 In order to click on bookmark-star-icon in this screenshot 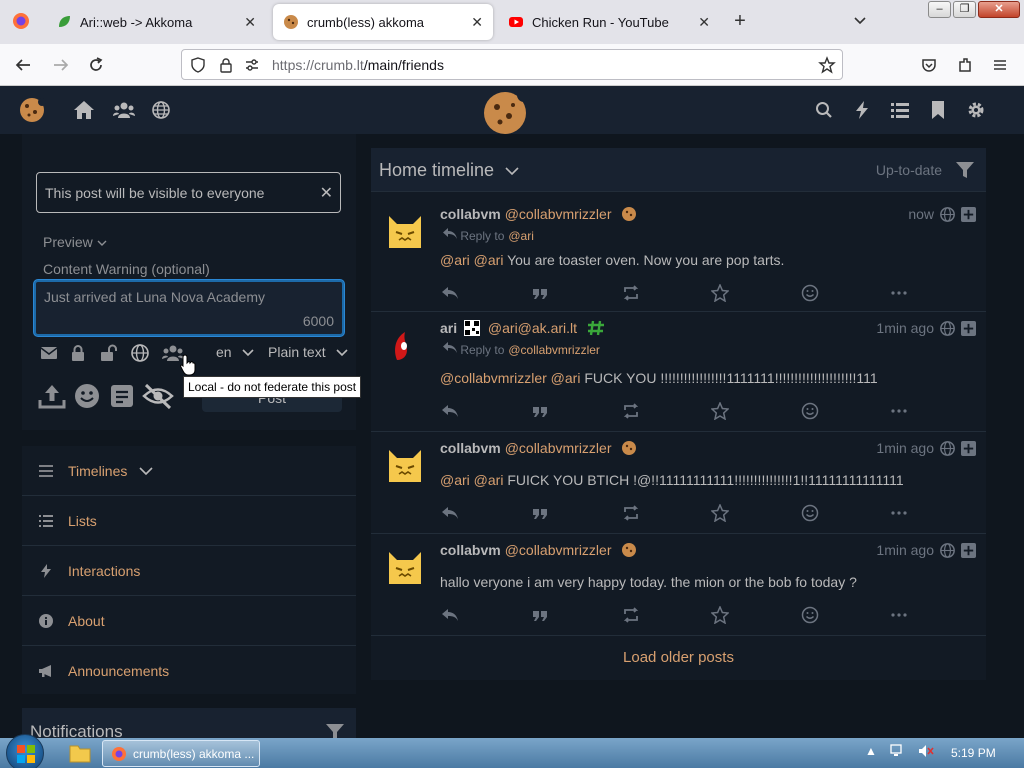, I will do `click(827, 65)`.